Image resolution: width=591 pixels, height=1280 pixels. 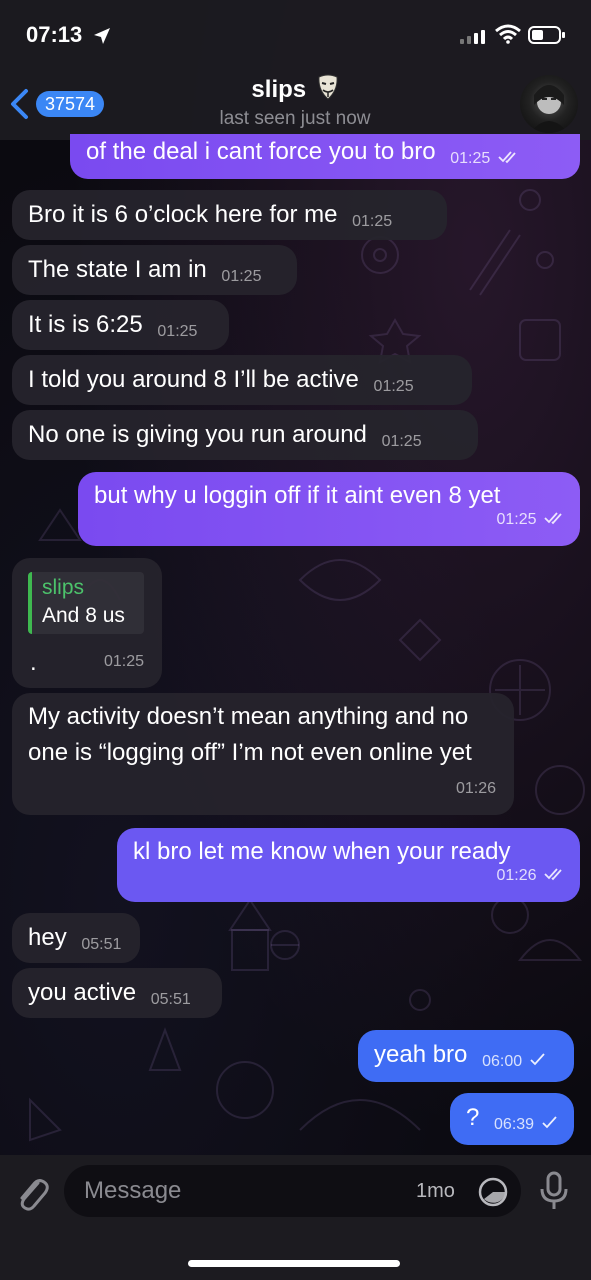 I want to click on message-bubble-incoming: No one is giving you run around 01:25, so click(x=245, y=435).